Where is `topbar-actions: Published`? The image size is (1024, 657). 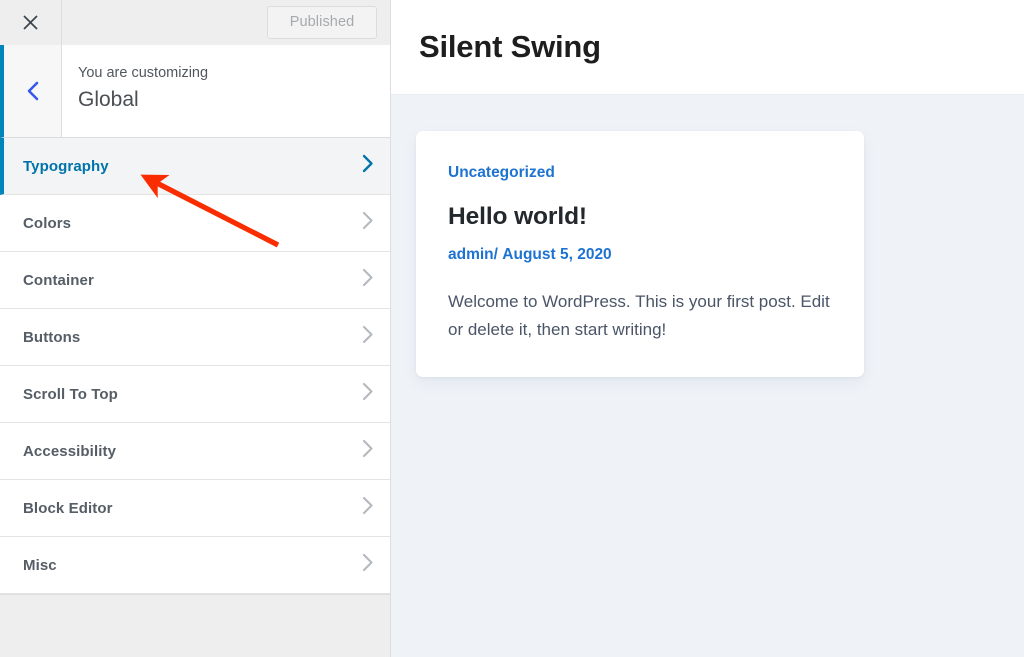
topbar-actions: Published is located at coordinates (226, 22).